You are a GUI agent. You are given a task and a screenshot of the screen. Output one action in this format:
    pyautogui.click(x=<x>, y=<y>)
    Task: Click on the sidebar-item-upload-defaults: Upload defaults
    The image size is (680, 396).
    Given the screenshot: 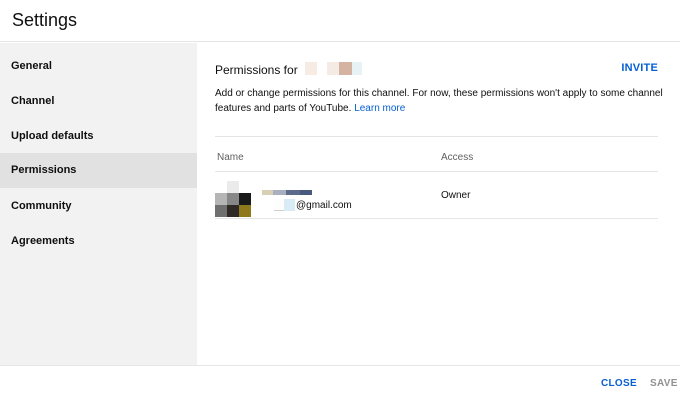 What is the action you would take?
    pyautogui.click(x=98, y=136)
    